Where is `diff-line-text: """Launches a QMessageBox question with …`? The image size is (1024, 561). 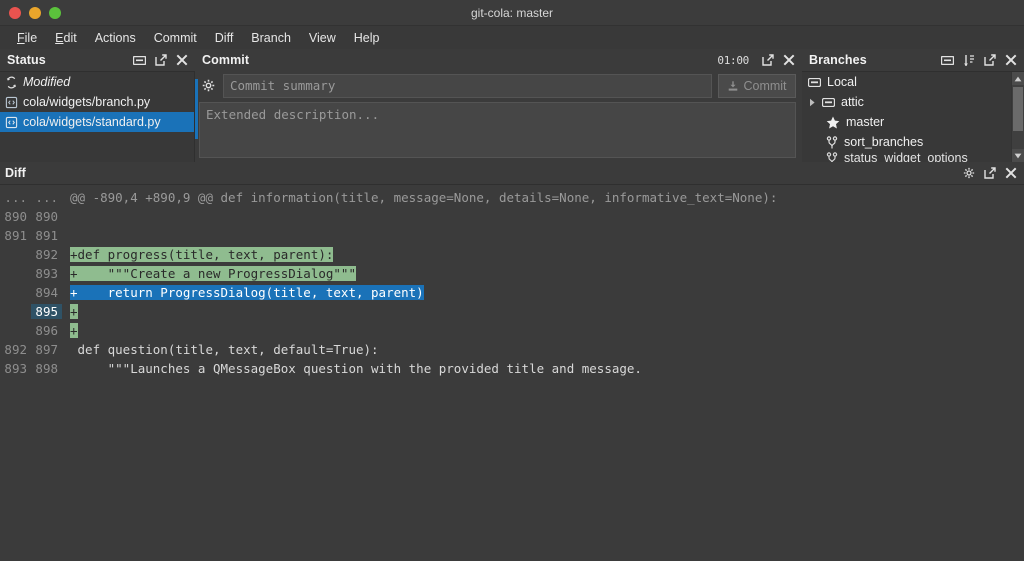 diff-line-text: """Launches a QMessageBox question with … is located at coordinates (356, 368).